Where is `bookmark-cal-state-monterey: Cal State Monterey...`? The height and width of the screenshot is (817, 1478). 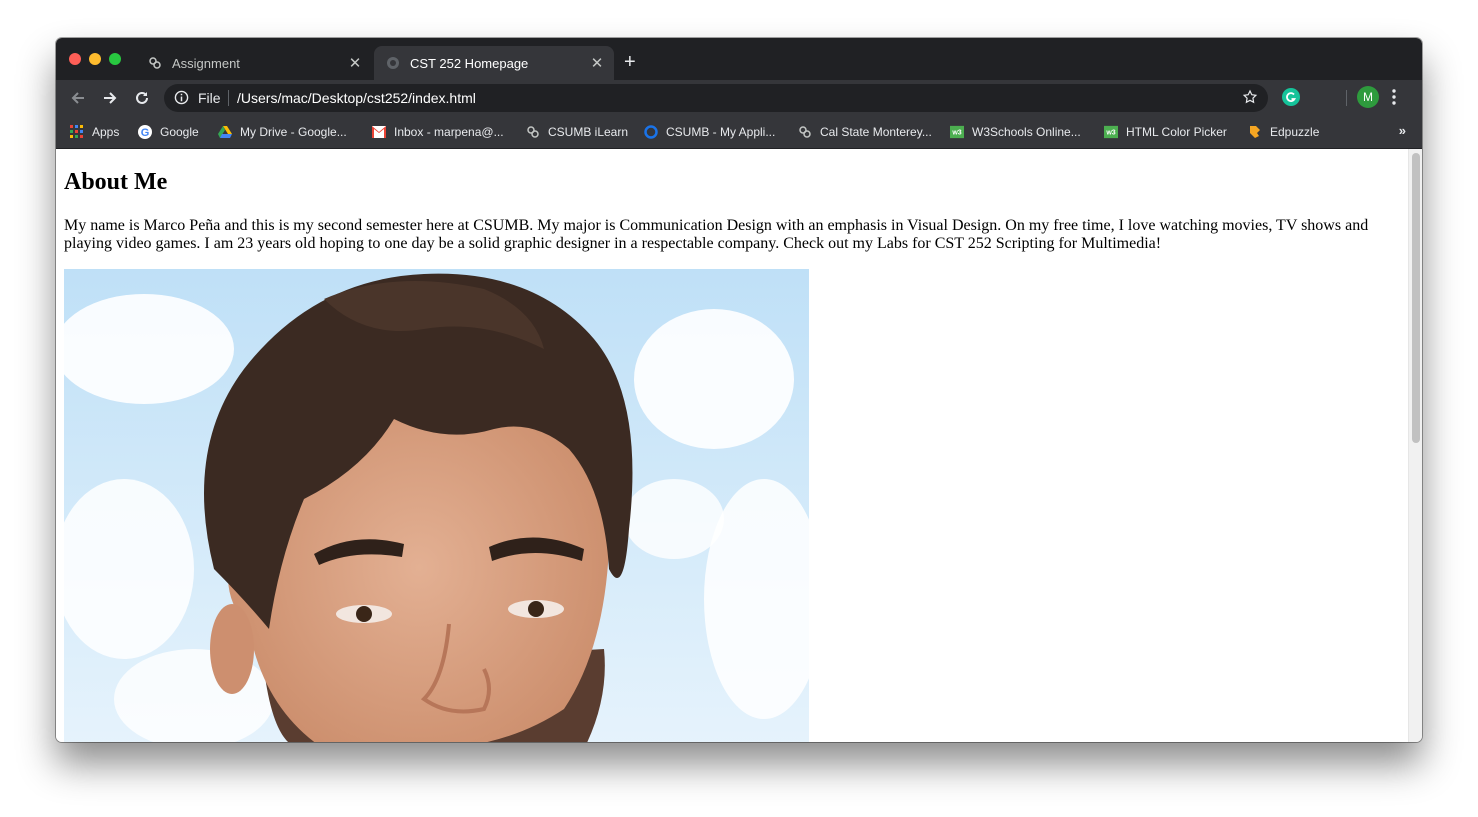
bookmark-cal-state-monterey: Cal State Monterey... is located at coordinates (865, 132).